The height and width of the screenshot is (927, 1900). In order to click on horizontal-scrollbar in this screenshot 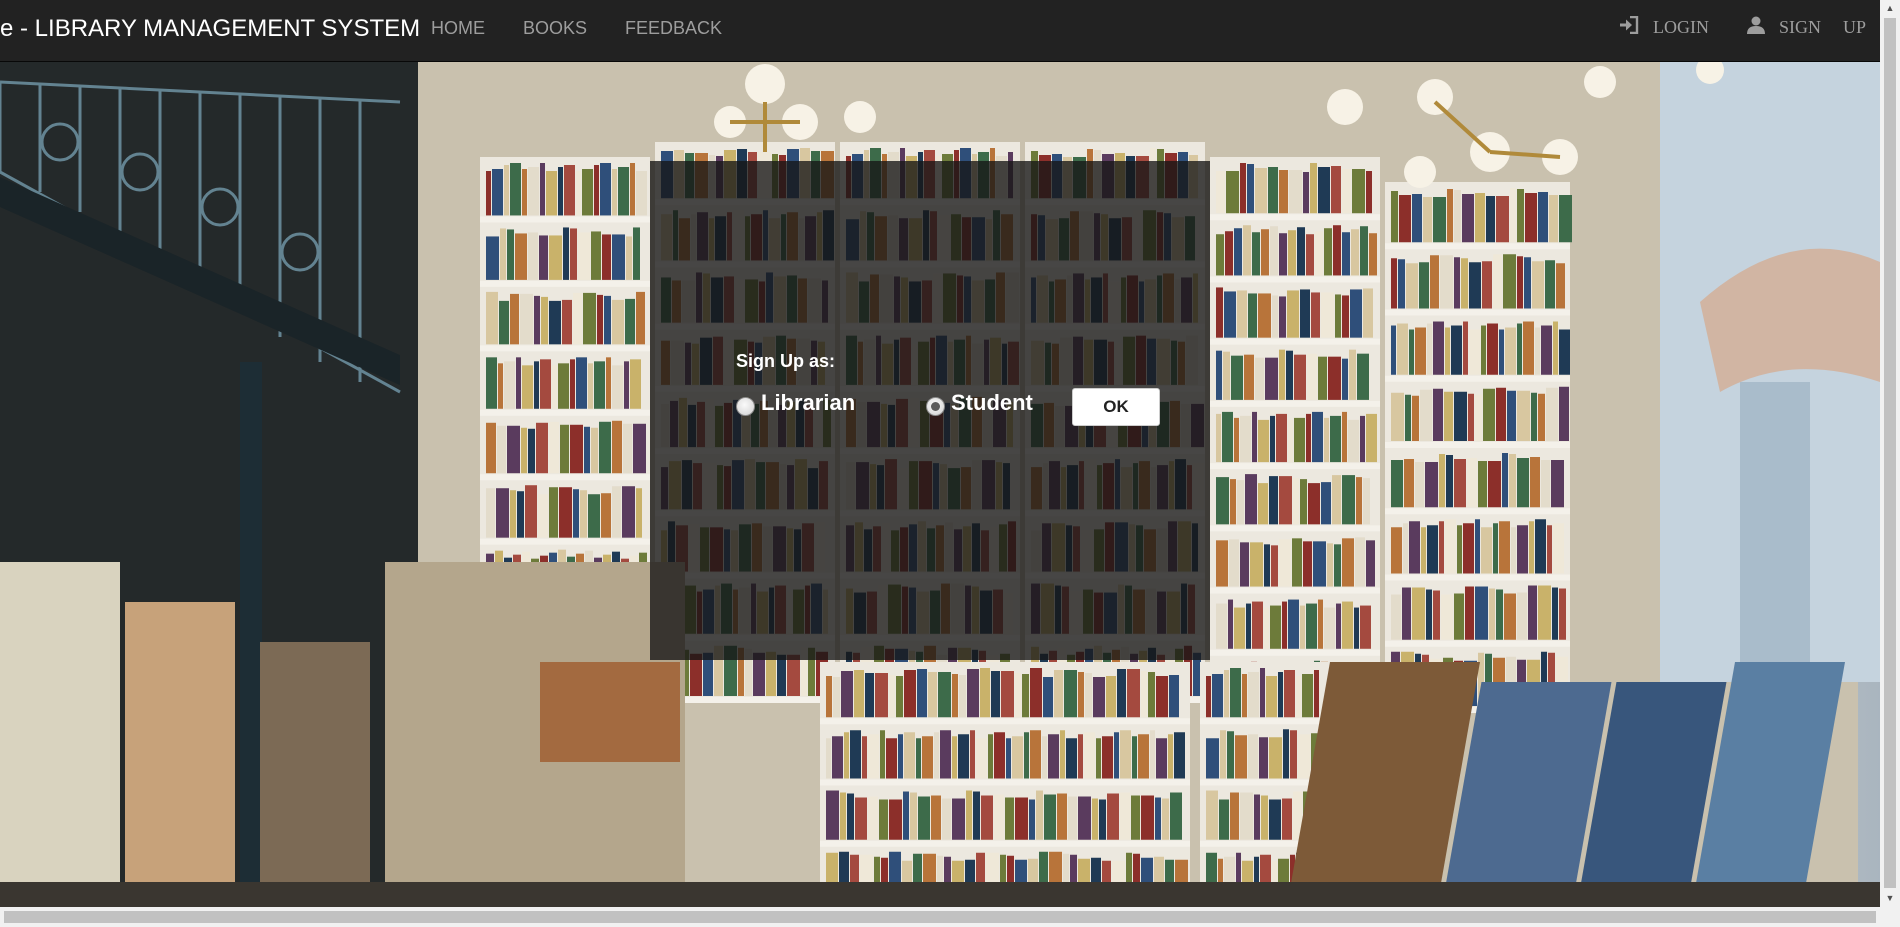, I will do `click(950, 917)`.